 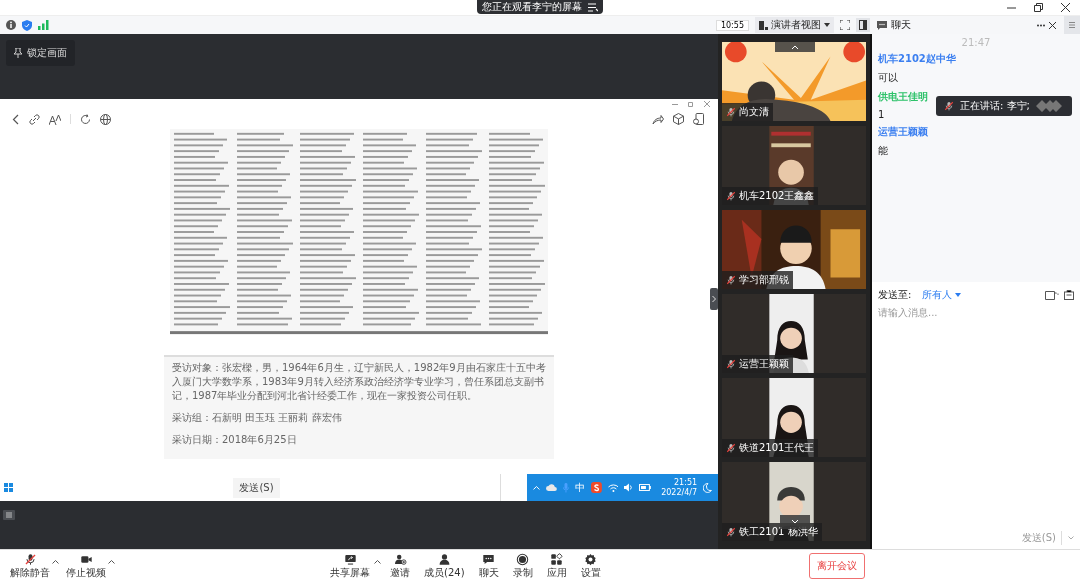 What do you see at coordinates (883, 151) in the screenshot?
I see `message-text: 能` at bounding box center [883, 151].